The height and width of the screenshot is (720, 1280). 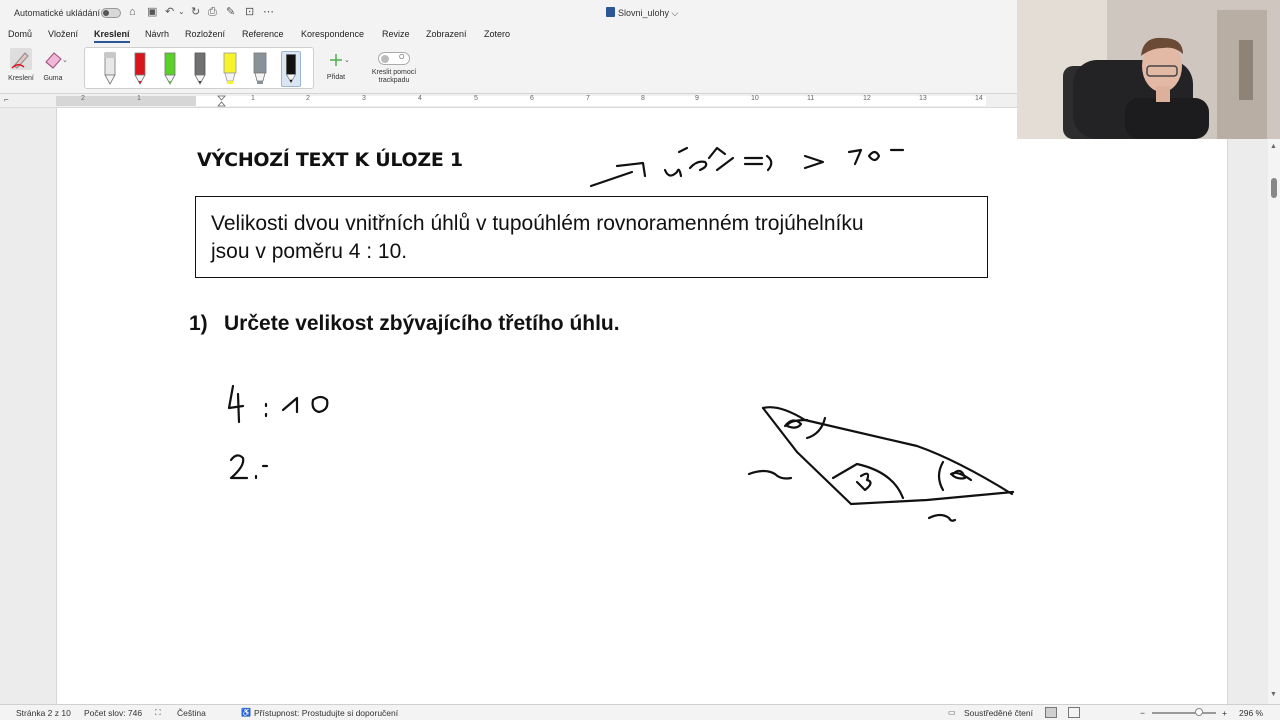 What do you see at coordinates (332, 34) in the screenshot?
I see `tab-korespondence: Korespondence` at bounding box center [332, 34].